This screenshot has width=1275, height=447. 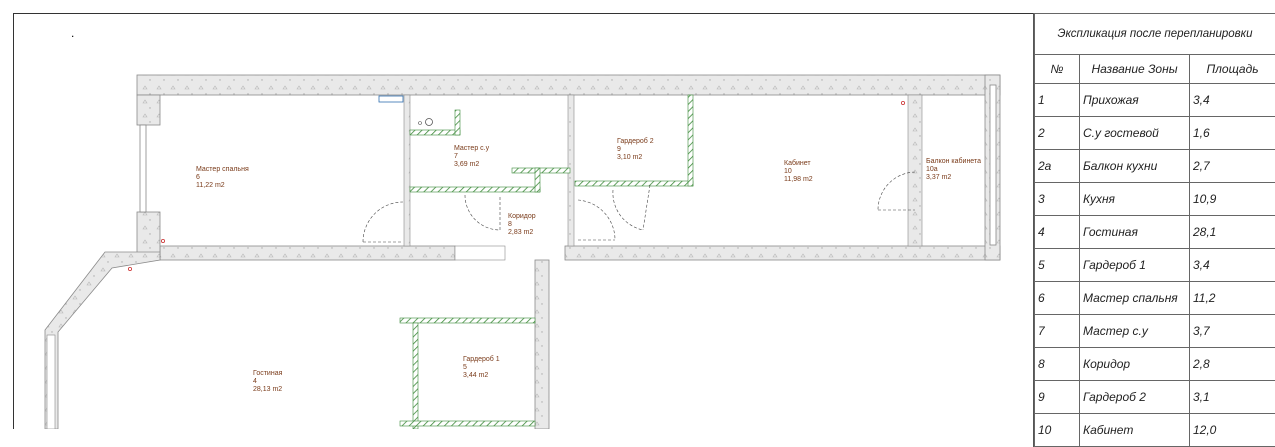 I want to click on room-number: 6, so click(x=222, y=178).